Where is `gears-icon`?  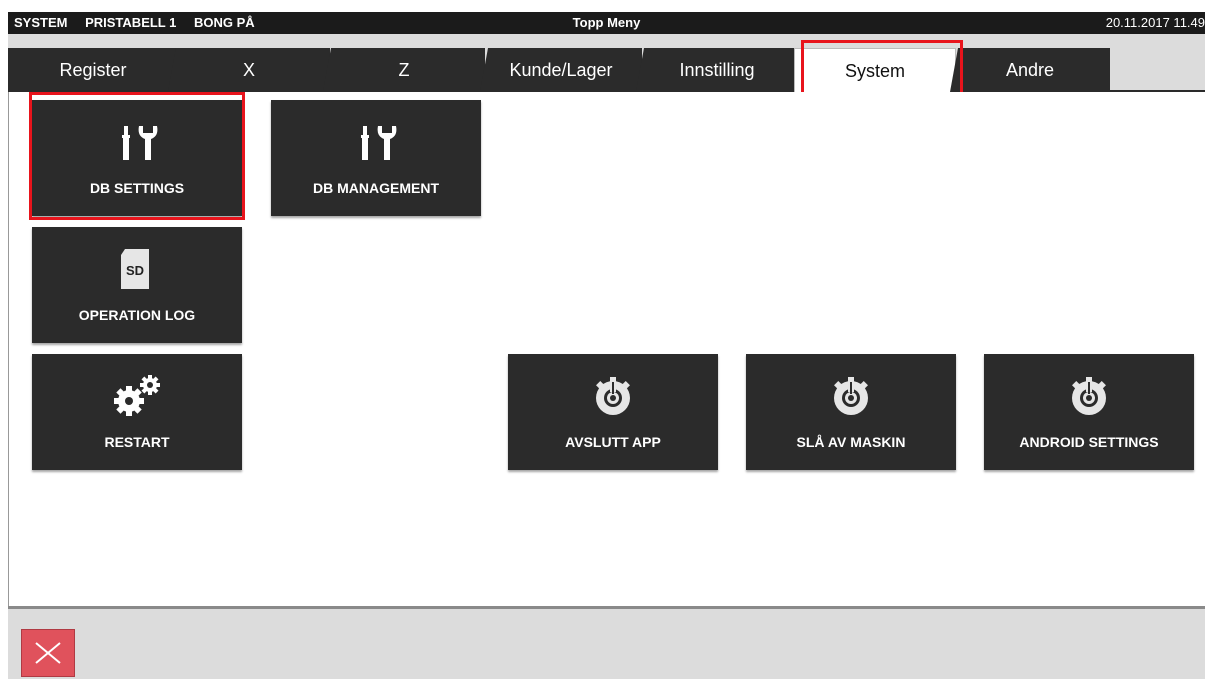 gears-icon is located at coordinates (137, 395).